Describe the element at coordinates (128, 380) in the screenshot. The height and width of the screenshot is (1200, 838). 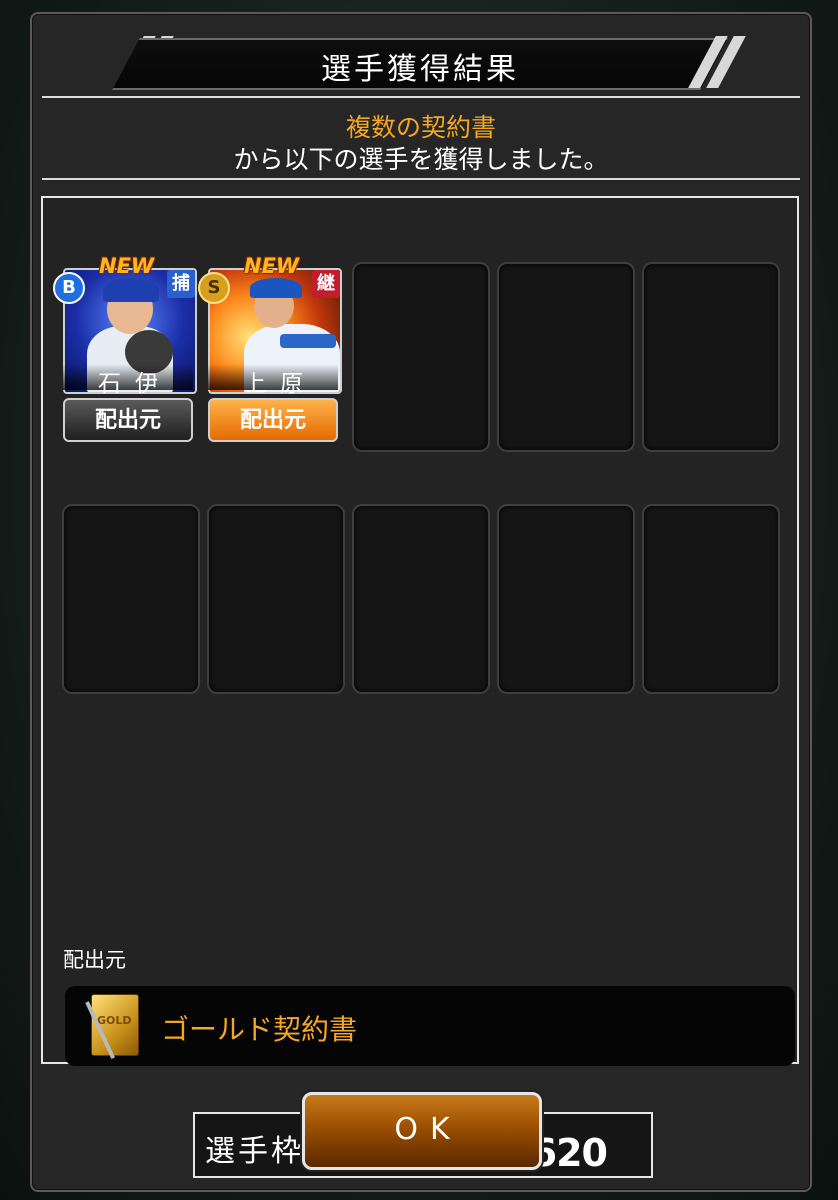
I see `player-name: 石伊` at that location.